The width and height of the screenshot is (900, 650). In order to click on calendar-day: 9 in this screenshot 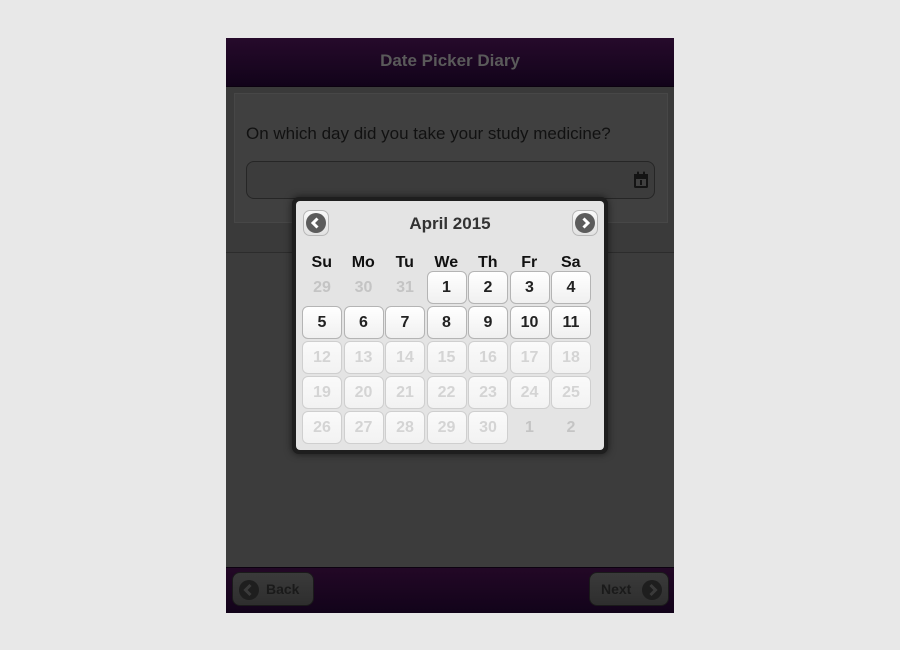, I will do `click(488, 322)`.